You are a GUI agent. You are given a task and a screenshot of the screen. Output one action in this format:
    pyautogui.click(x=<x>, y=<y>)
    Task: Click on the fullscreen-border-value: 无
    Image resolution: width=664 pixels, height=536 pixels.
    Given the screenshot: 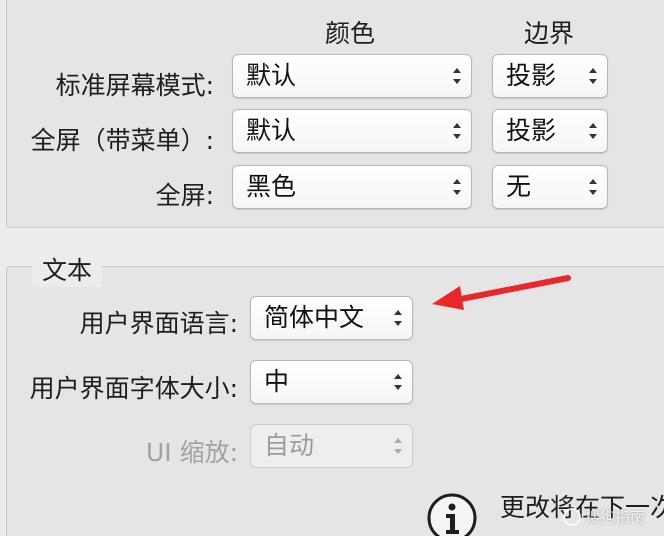 What is the action you would take?
    pyautogui.click(x=519, y=186)
    